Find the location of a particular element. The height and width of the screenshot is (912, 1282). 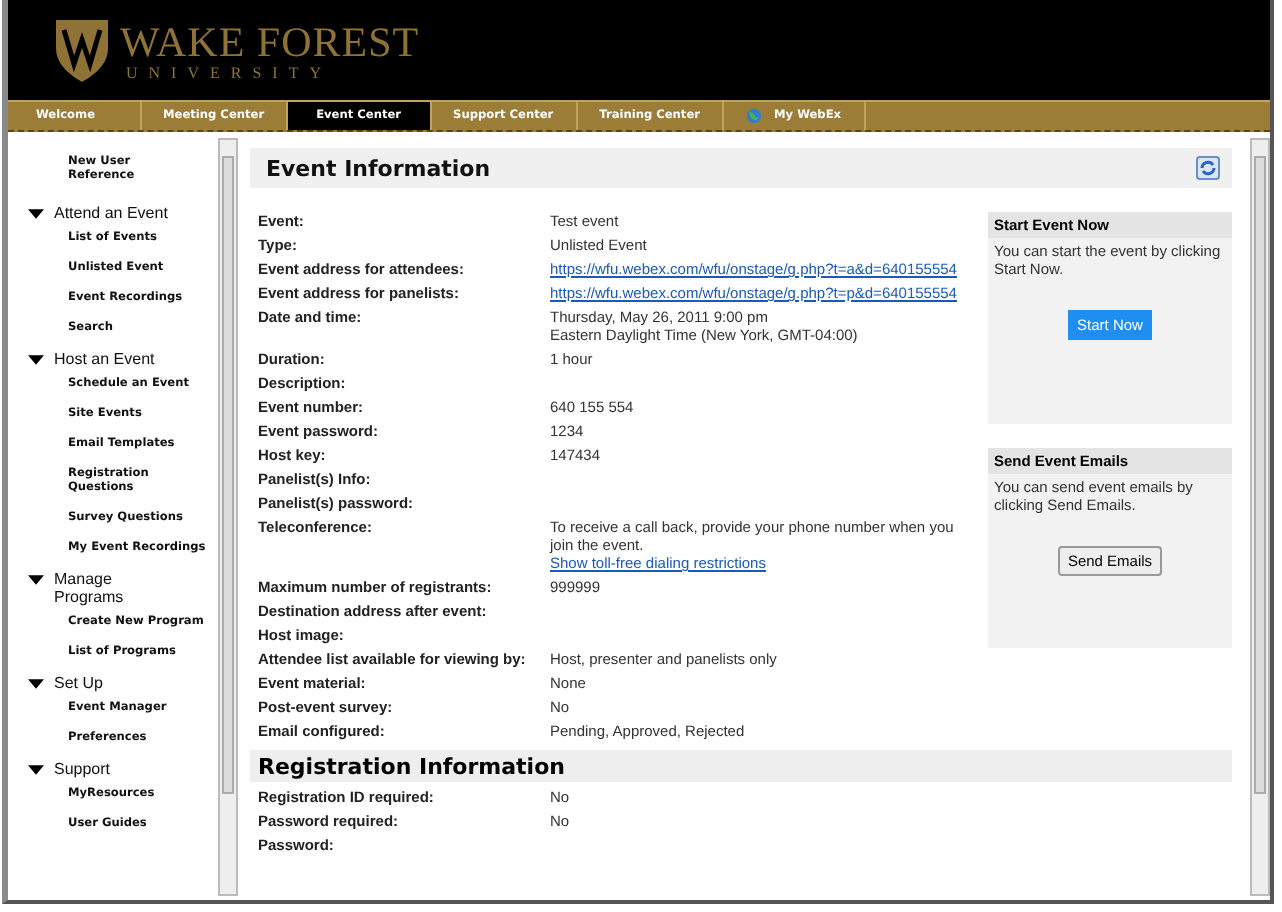

section-title: Registration Information is located at coordinates (411, 766).